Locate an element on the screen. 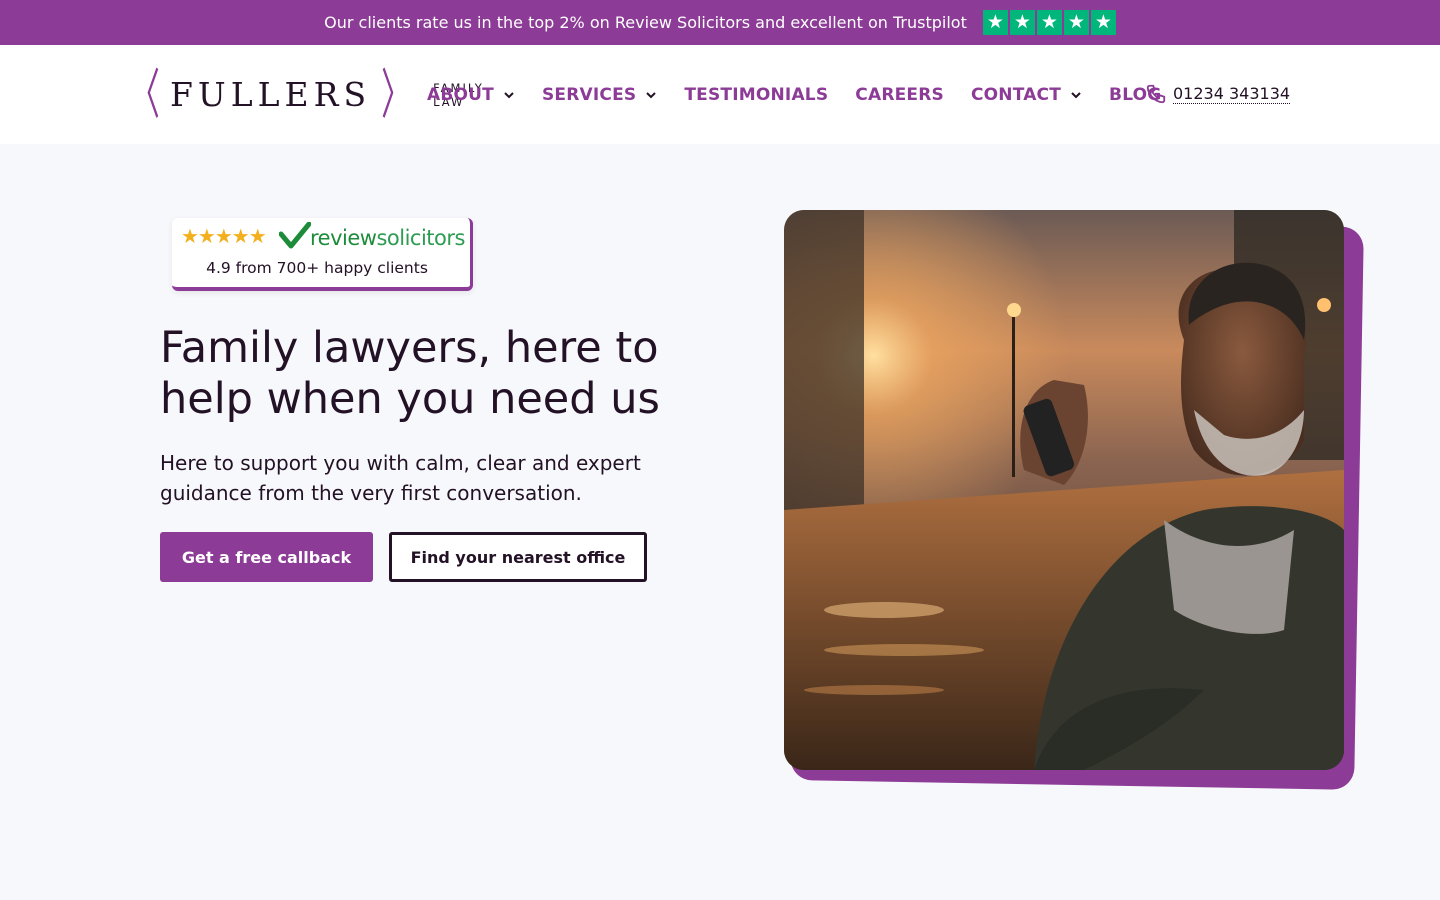  nav-contact: CONTACT is located at coordinates (1026, 95).